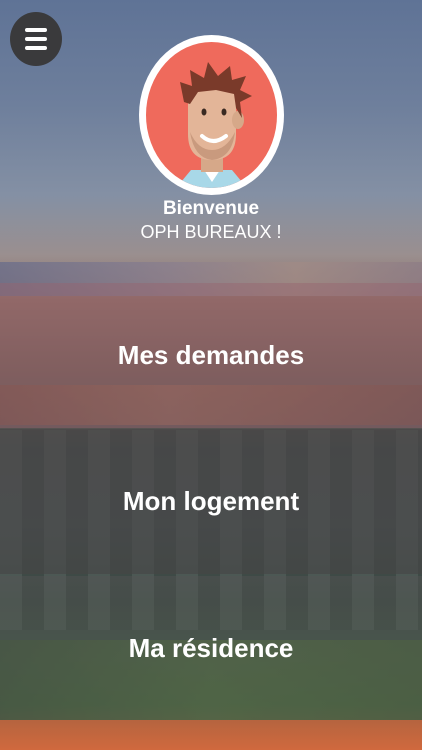  I want to click on welcome-user-name: OPH BUREAUX !, so click(211, 232).